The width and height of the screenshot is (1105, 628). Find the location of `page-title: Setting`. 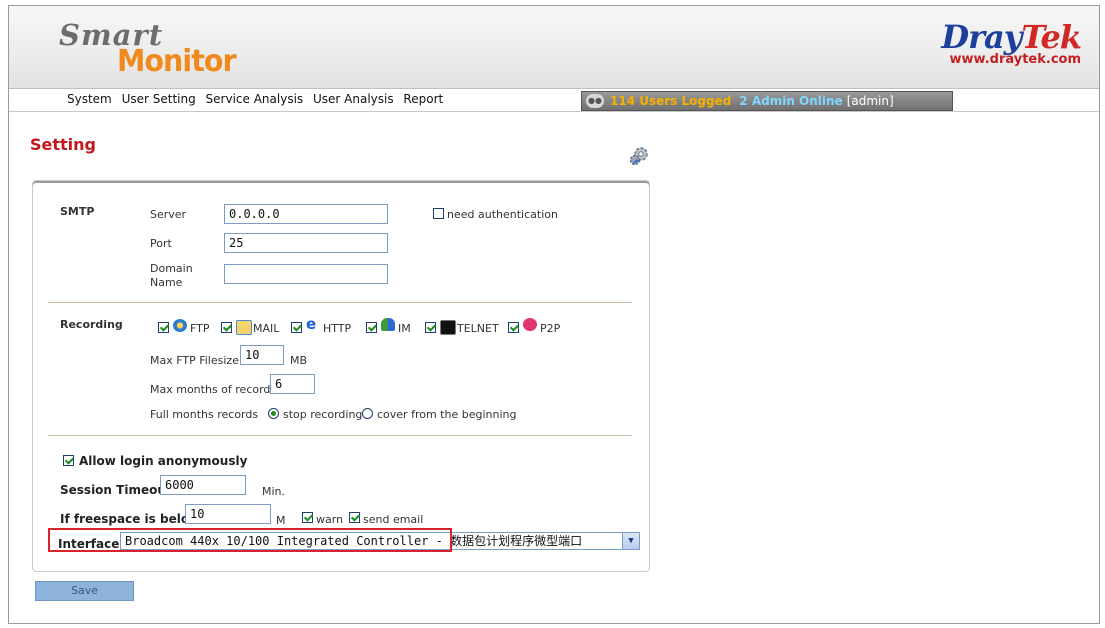

page-title: Setting is located at coordinates (63, 144).